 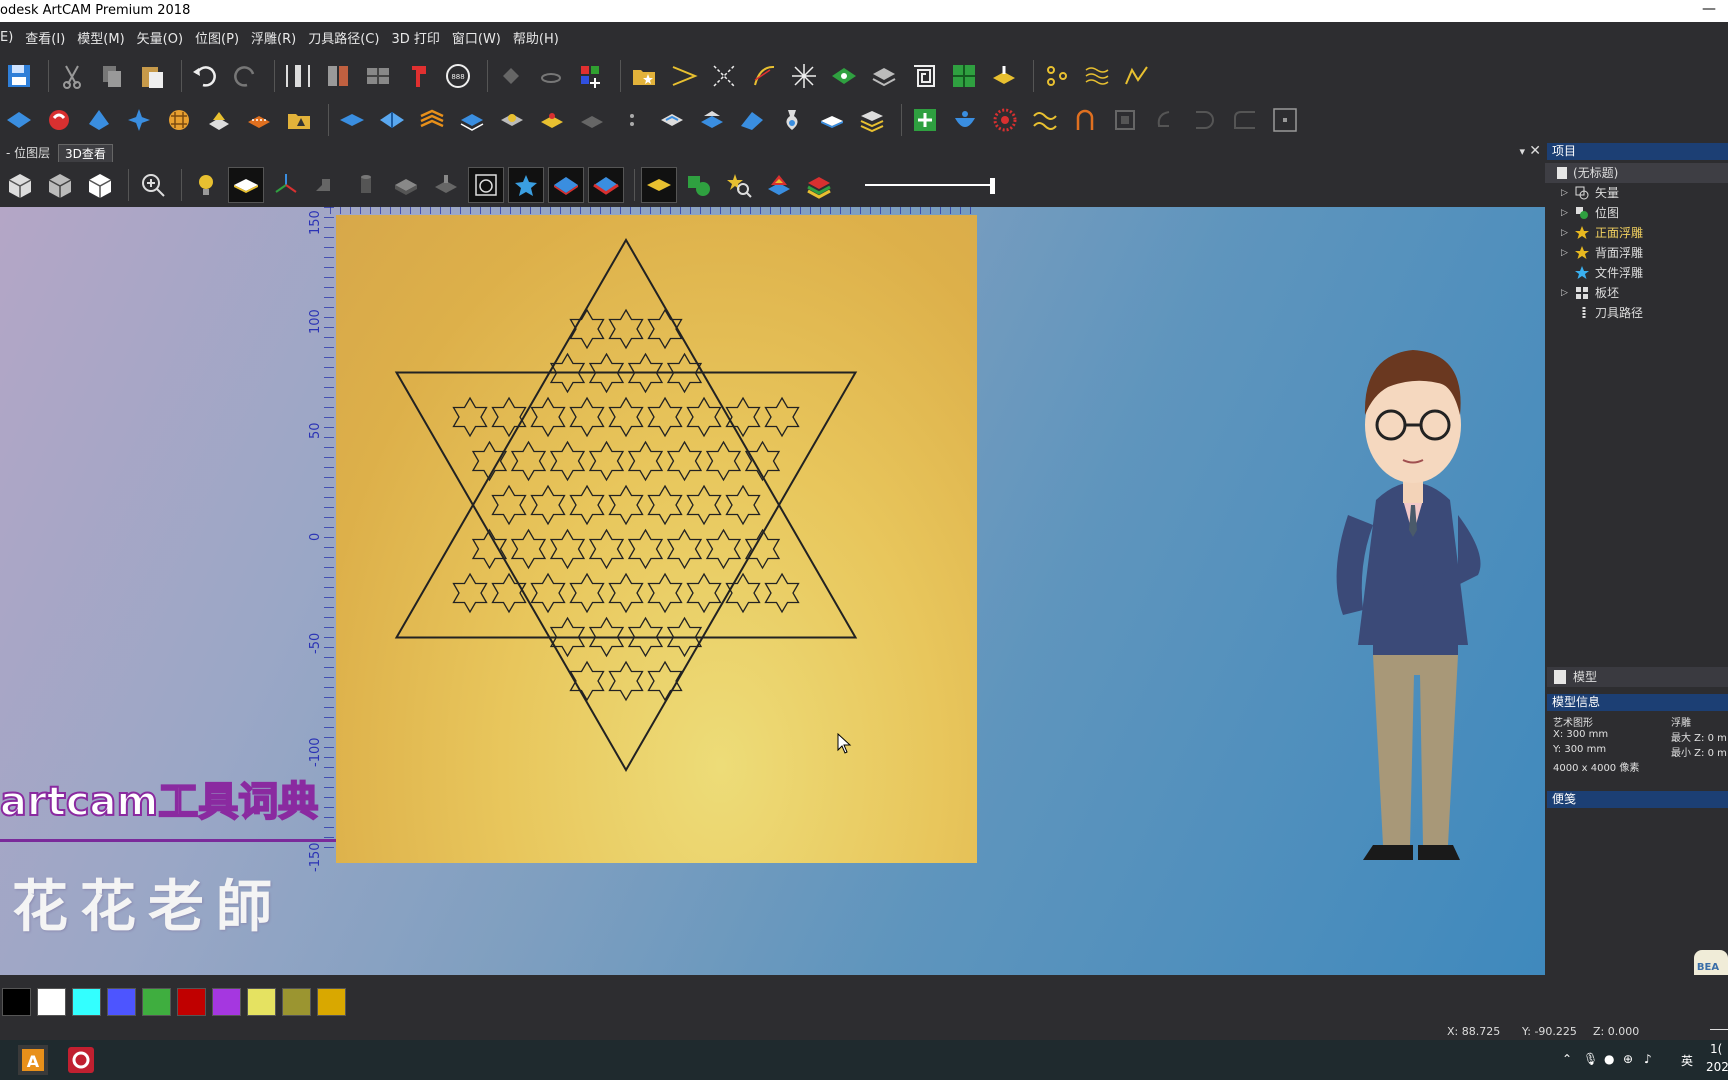 I want to click on menu-toolpaths: 刀具路径(C), so click(x=343, y=37).